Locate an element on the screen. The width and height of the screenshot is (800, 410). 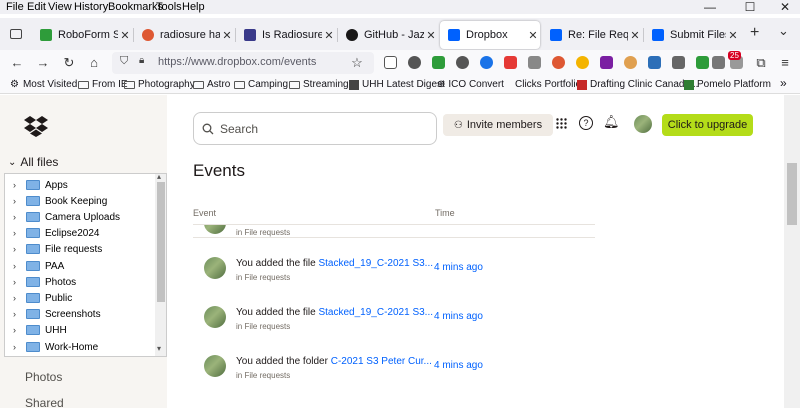
tree-item-apps: › Apps is located at coordinates (80, 185).